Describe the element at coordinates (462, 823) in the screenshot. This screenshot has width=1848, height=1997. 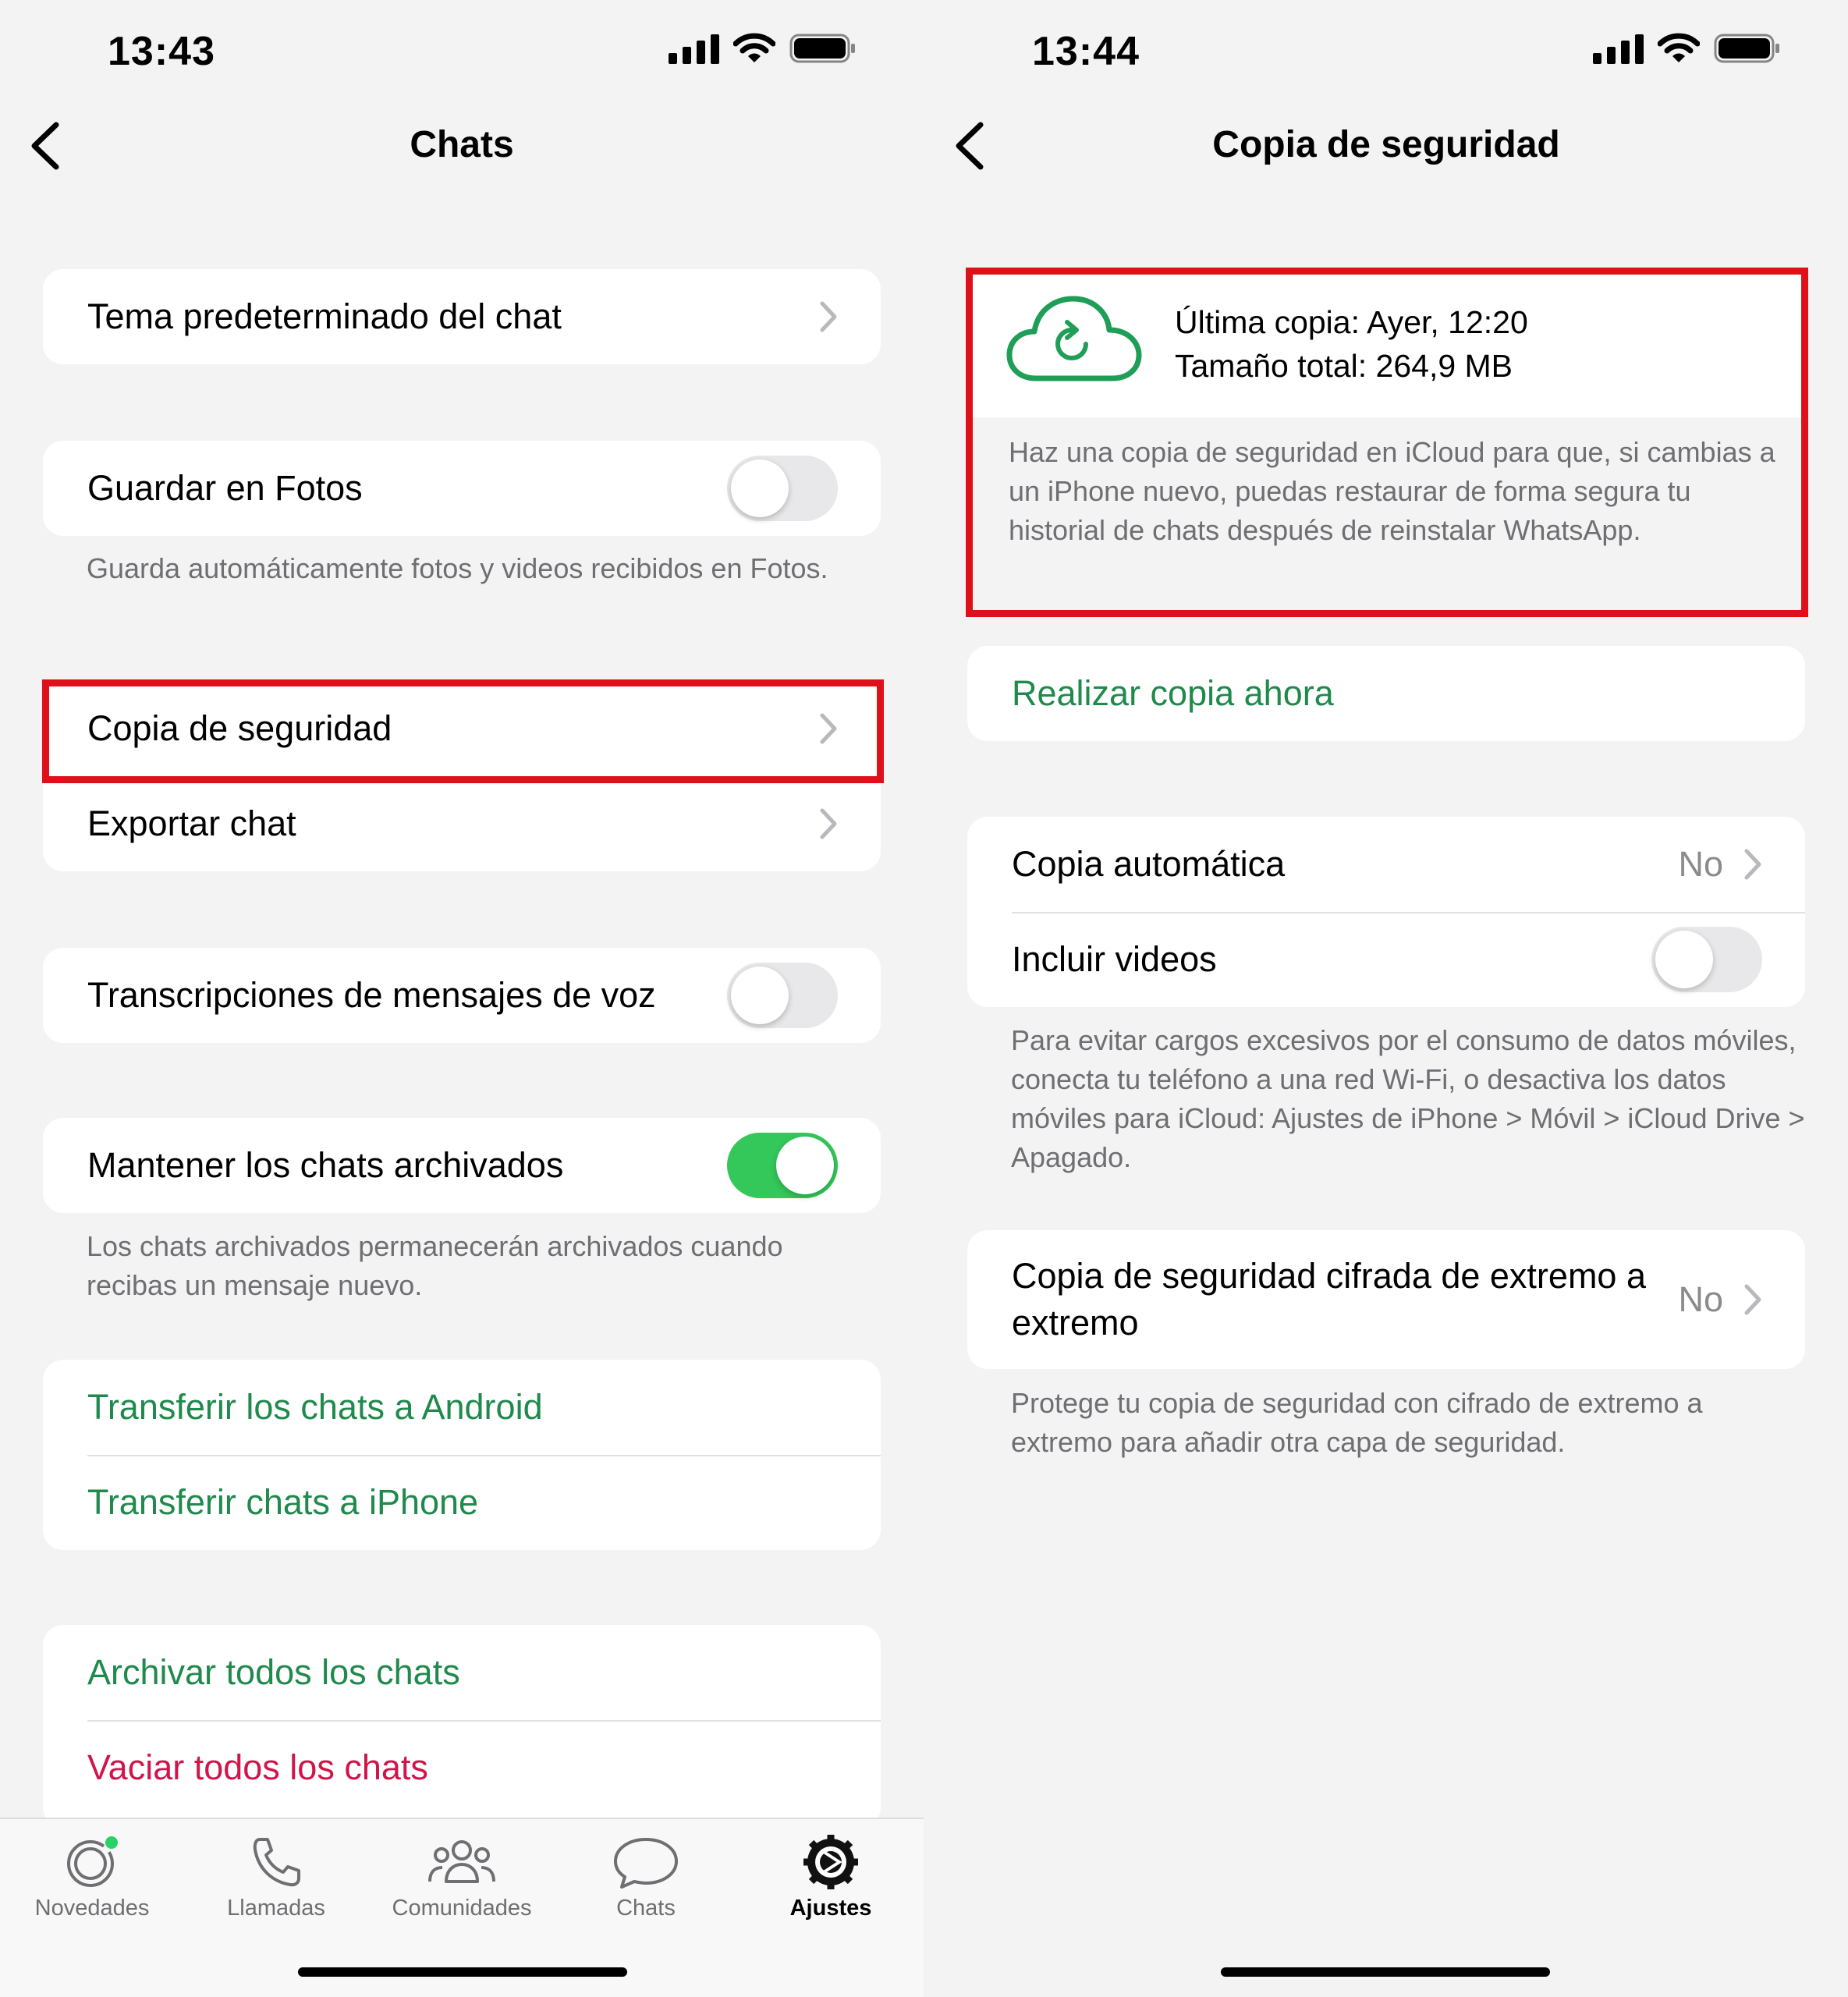
I see `export-chat-row: Exportar chat` at that location.